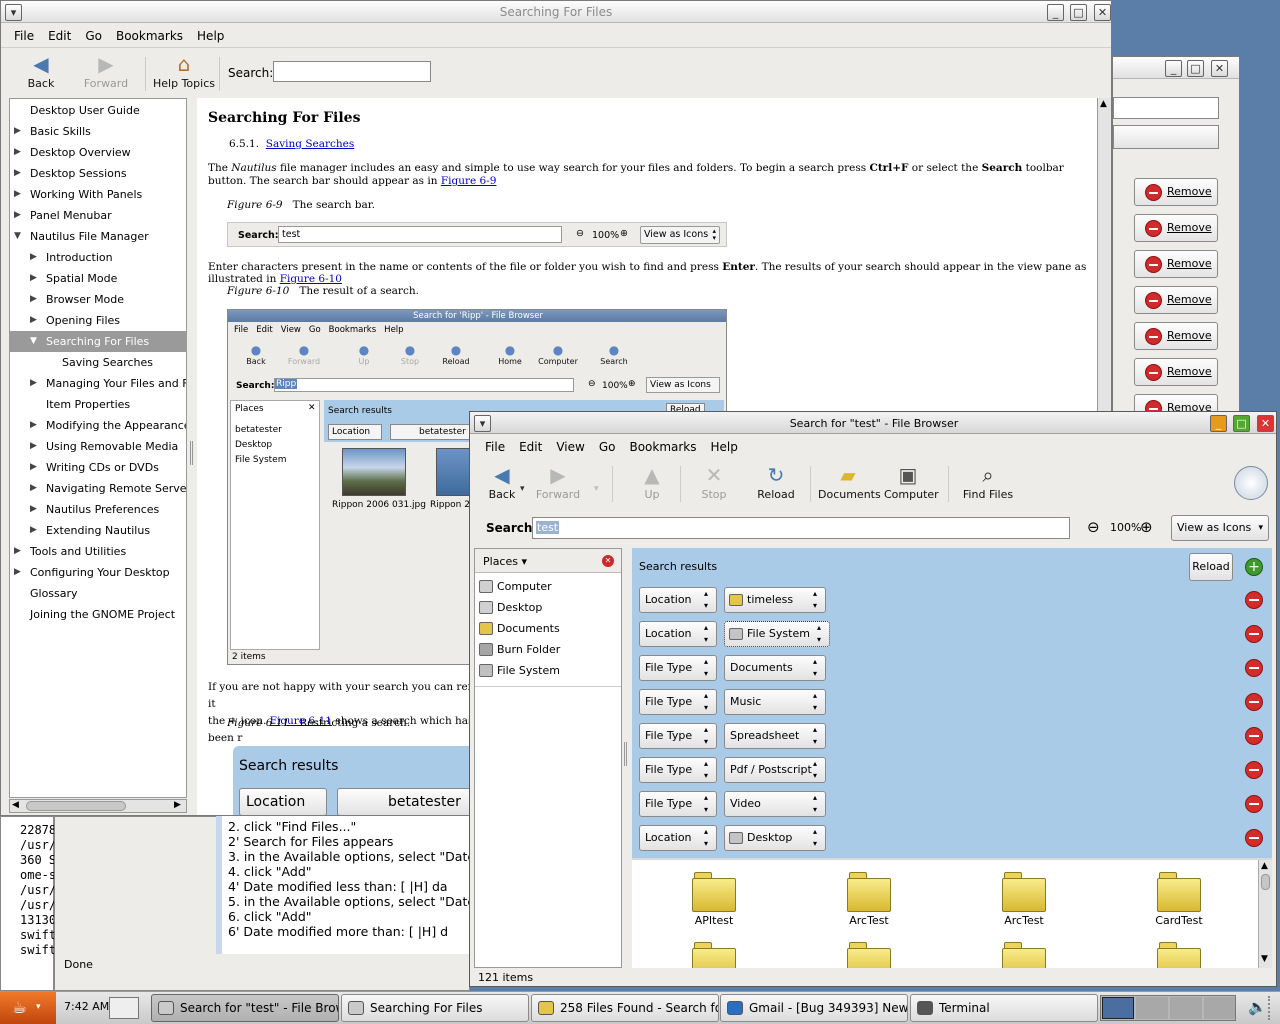 This screenshot has width=1280, height=1024. Describe the element at coordinates (435, 1008) in the screenshot. I see `taskbar-task: Searching For Files` at that location.